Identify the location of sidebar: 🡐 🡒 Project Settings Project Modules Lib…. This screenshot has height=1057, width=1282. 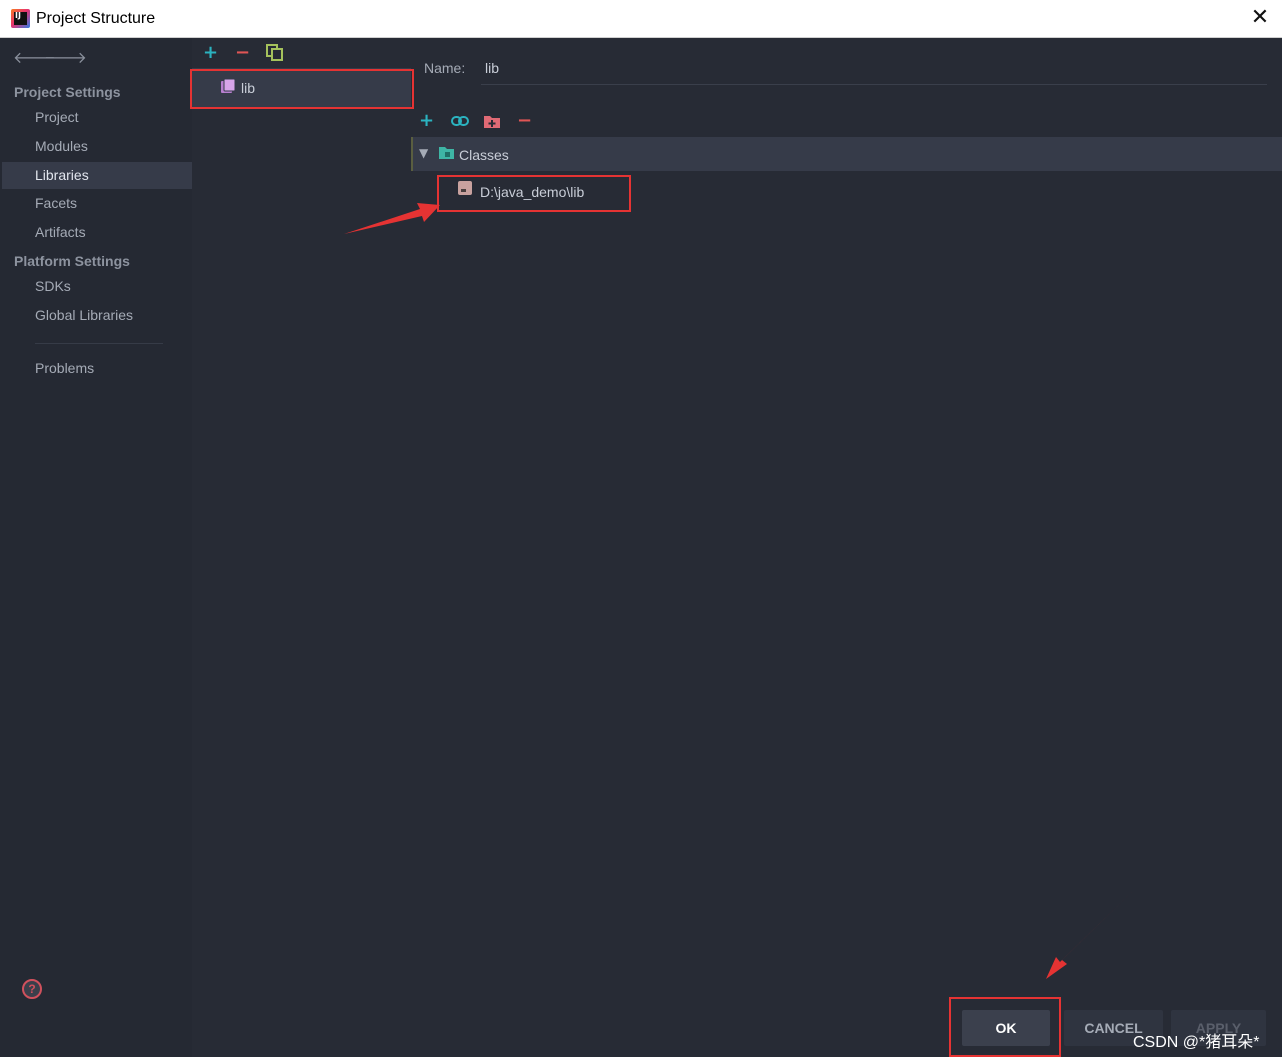
(96, 547).